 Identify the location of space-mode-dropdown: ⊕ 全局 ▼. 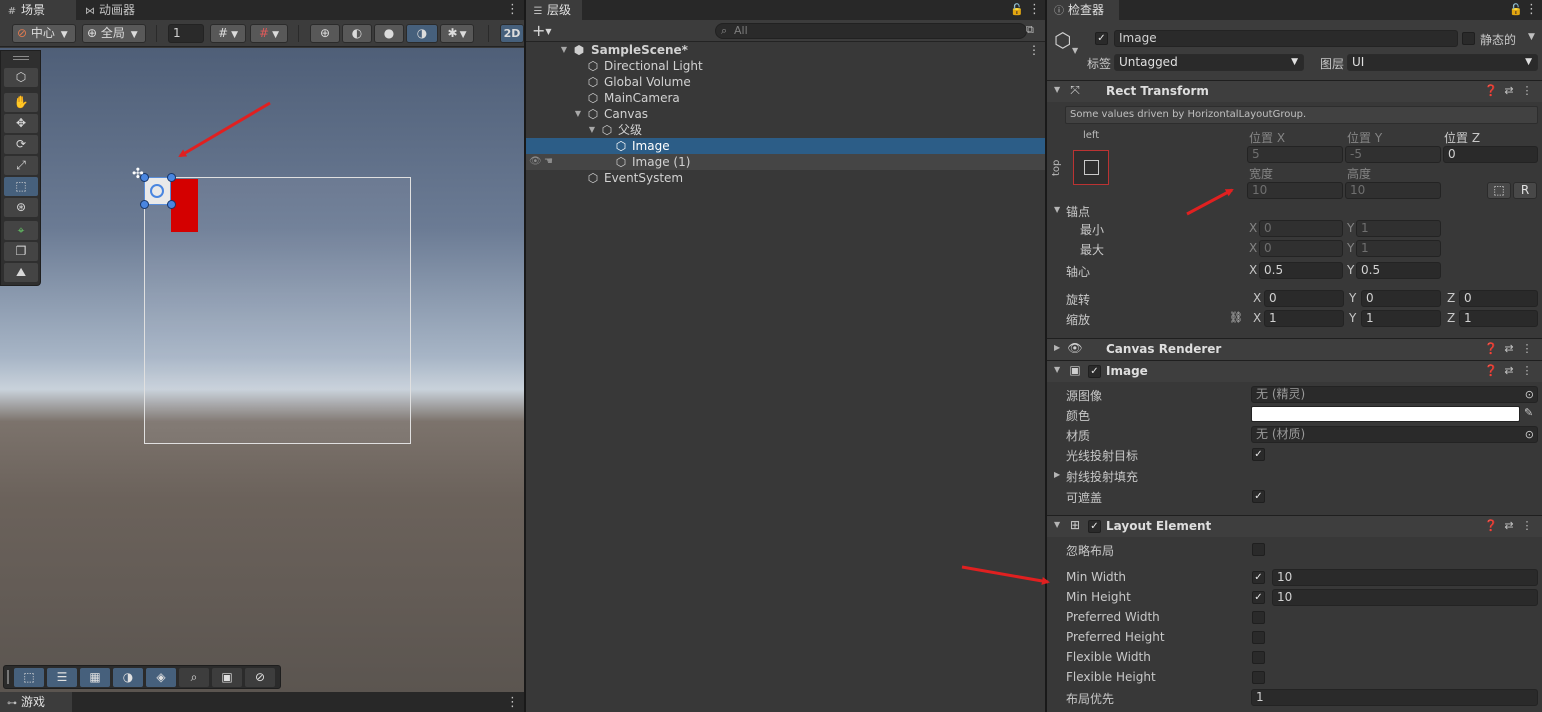
(114, 33).